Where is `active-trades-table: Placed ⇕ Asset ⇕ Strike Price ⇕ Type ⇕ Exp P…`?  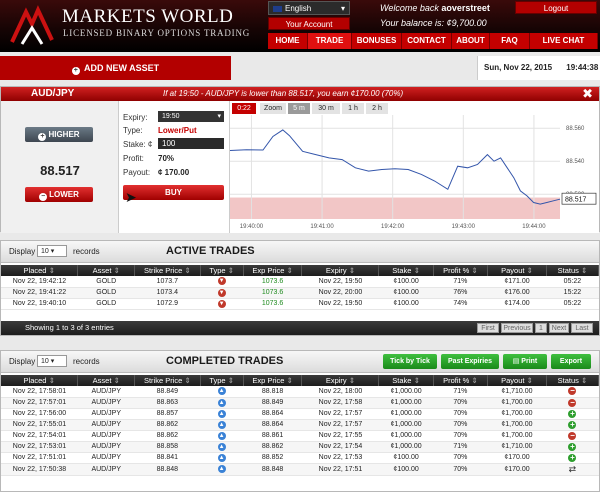 active-trades-table: Placed ⇕ Asset ⇕ Strike Price ⇕ Type ⇕ Exp P… is located at coordinates (300, 287).